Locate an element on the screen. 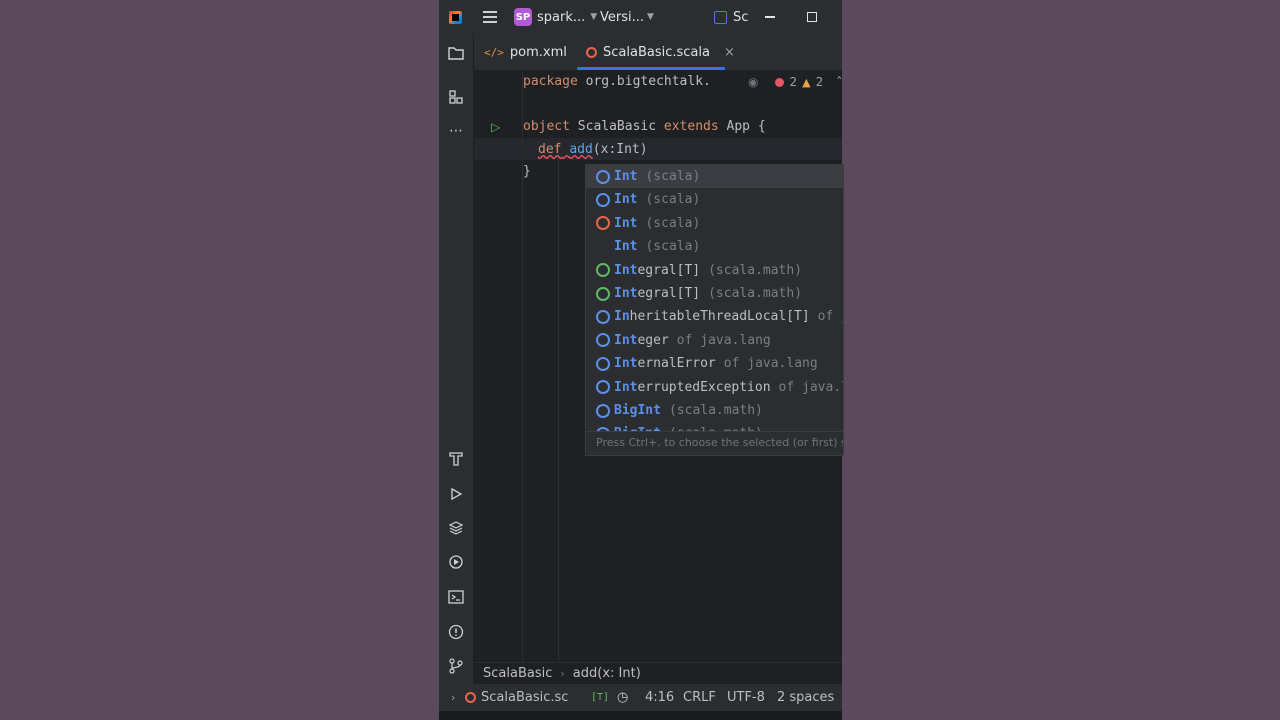 Image resolution: width=1280 pixels, height=720 pixels. completion-item: Int eger of java.lang is located at coordinates (714, 340).